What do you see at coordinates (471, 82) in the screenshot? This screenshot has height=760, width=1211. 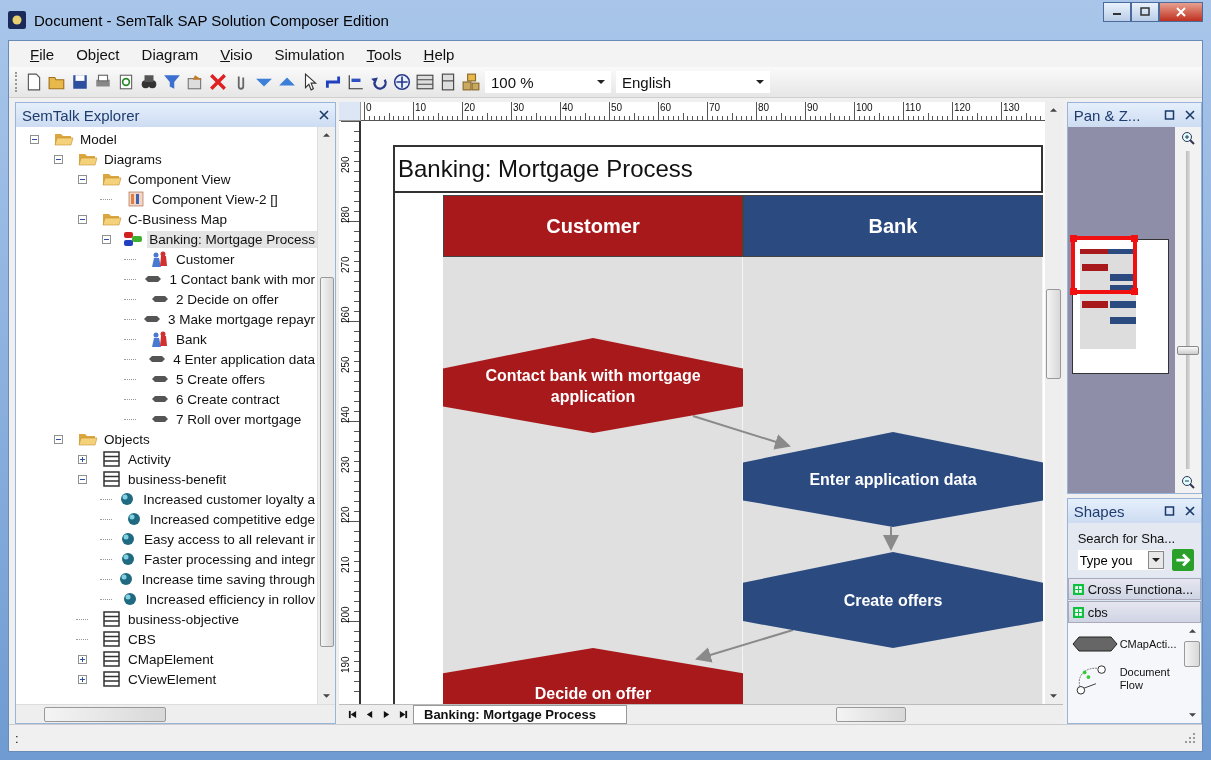 I see `shapes-icon` at bounding box center [471, 82].